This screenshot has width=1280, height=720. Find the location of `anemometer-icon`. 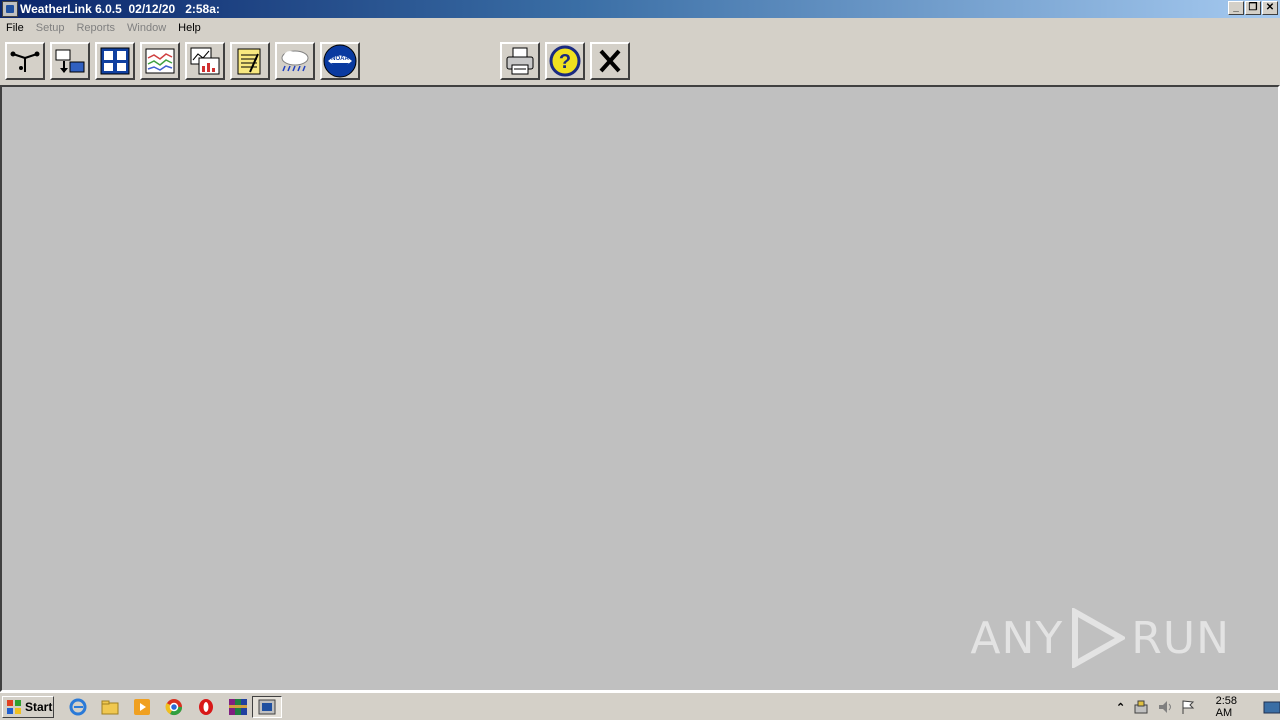

anemometer-icon is located at coordinates (25, 61).